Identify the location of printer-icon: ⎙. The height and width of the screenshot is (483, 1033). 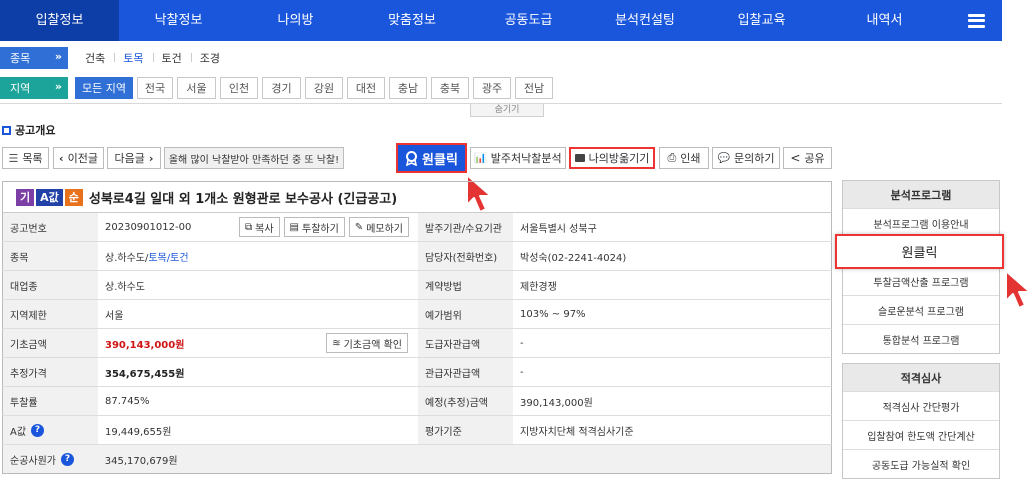
(672, 157).